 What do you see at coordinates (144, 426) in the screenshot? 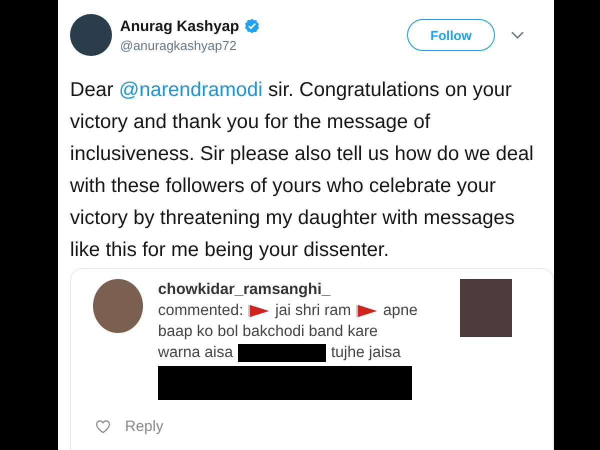
I see `reply-link: Reply` at bounding box center [144, 426].